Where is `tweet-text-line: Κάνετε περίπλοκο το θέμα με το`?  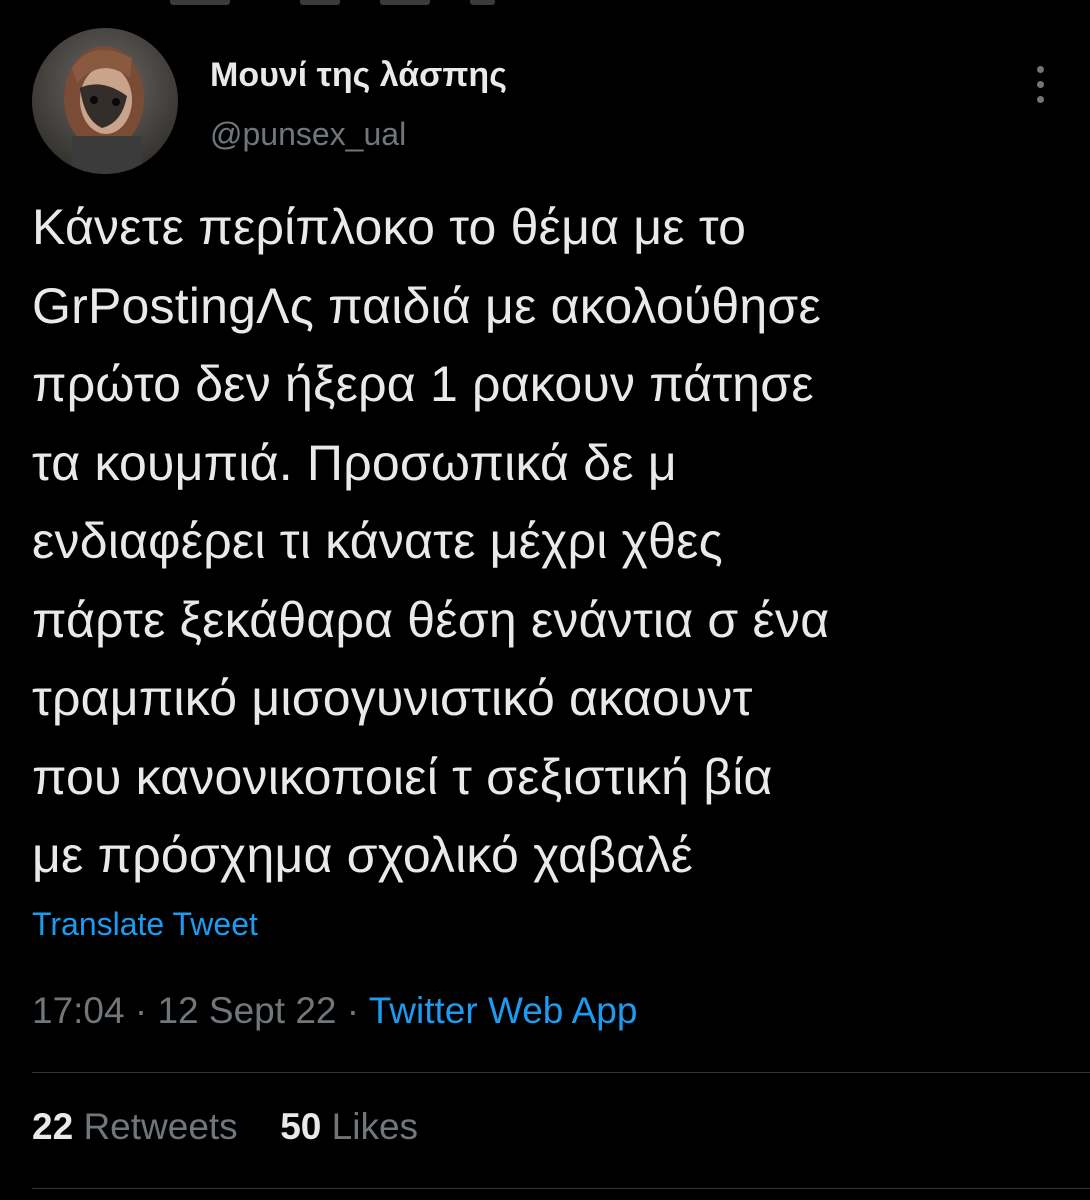
tweet-text-line: Κάνετε περίπλοκο το θέμα με το is located at coordinates (389, 227).